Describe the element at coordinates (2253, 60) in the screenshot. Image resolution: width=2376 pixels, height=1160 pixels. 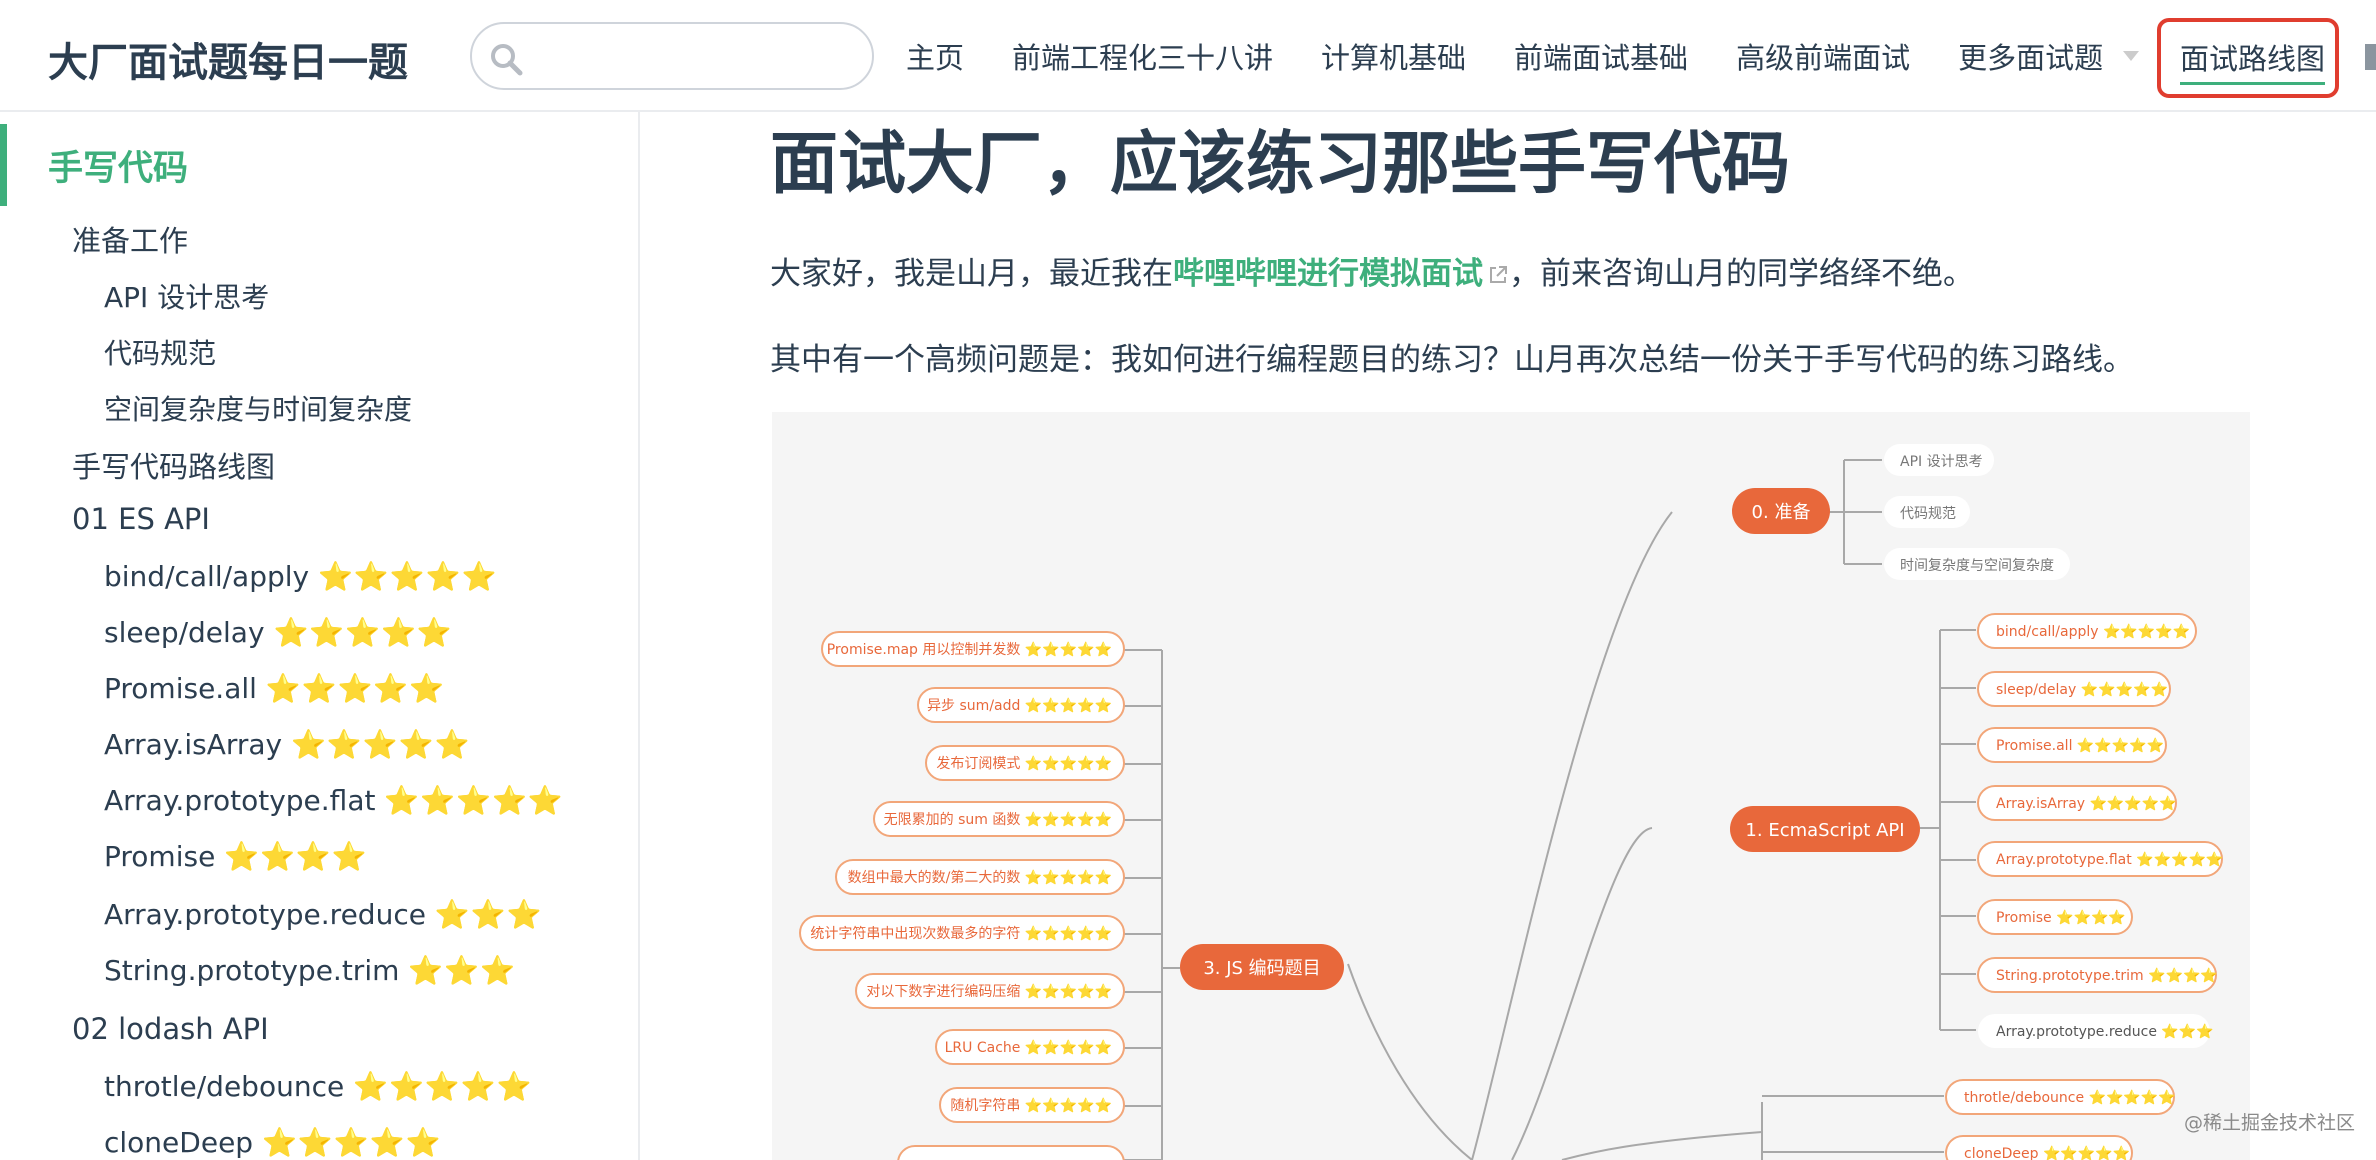
I see `nav-link-roadmap: 面试路线图` at that location.